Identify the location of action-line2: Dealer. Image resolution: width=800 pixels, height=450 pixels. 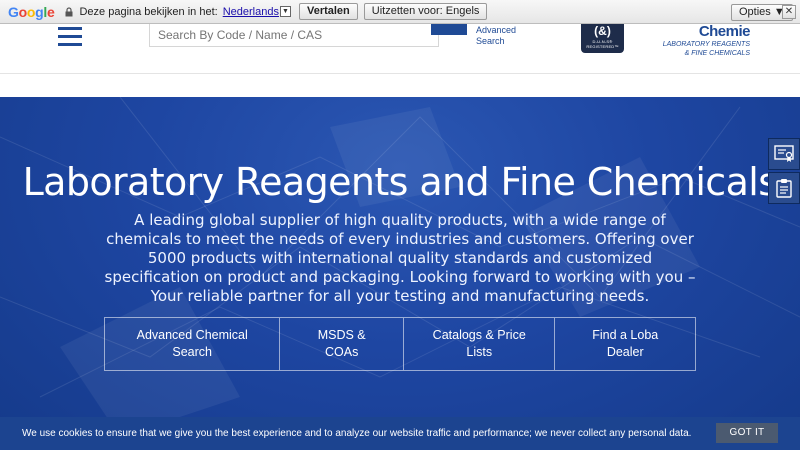
(625, 352).